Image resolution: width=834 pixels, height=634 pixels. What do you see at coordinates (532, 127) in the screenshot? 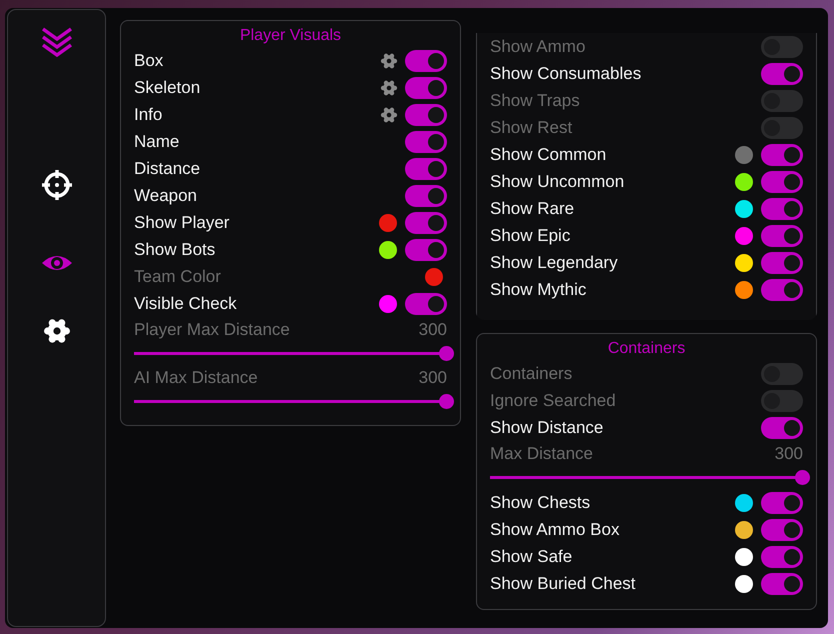
I see `option-label: Show Rest` at bounding box center [532, 127].